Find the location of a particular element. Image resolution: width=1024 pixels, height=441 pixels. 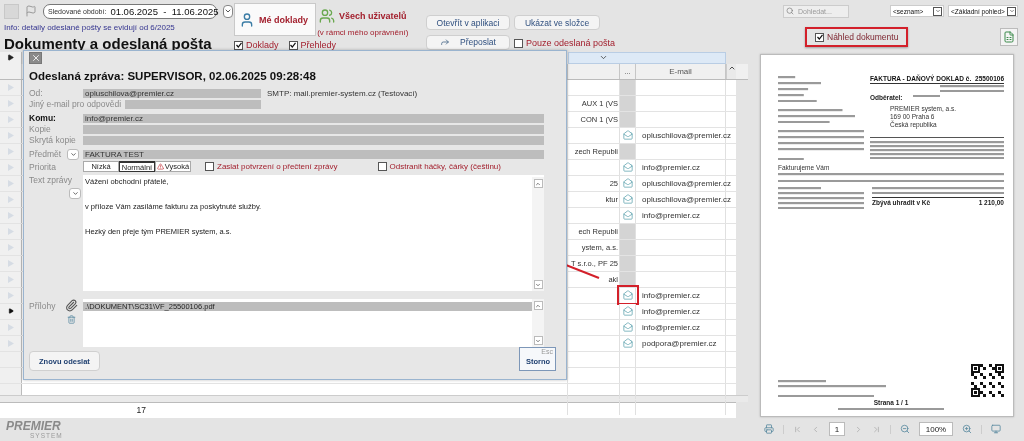

field-label: Skrytá kopie is located at coordinates (53, 140).